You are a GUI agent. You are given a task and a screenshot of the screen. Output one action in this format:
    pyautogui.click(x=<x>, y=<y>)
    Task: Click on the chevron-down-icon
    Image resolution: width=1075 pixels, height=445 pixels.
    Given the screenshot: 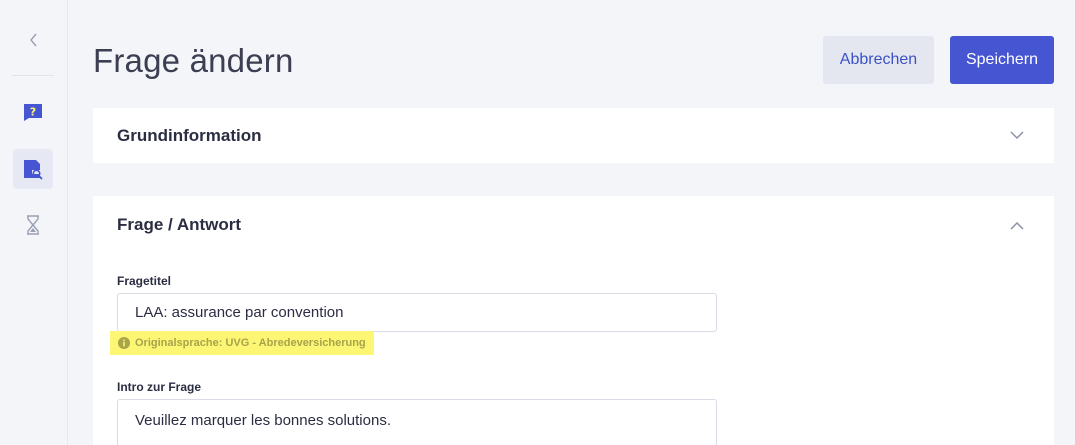 What is the action you would take?
    pyautogui.click(x=1017, y=134)
    